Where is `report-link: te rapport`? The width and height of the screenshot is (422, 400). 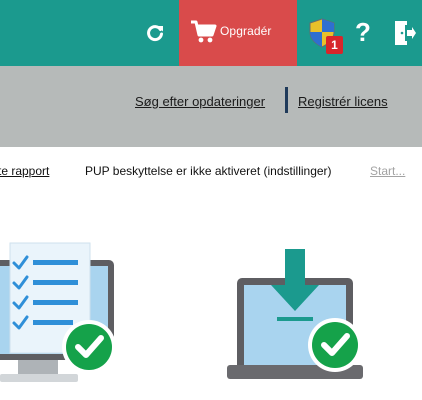 report-link: te rapport is located at coordinates (24, 171).